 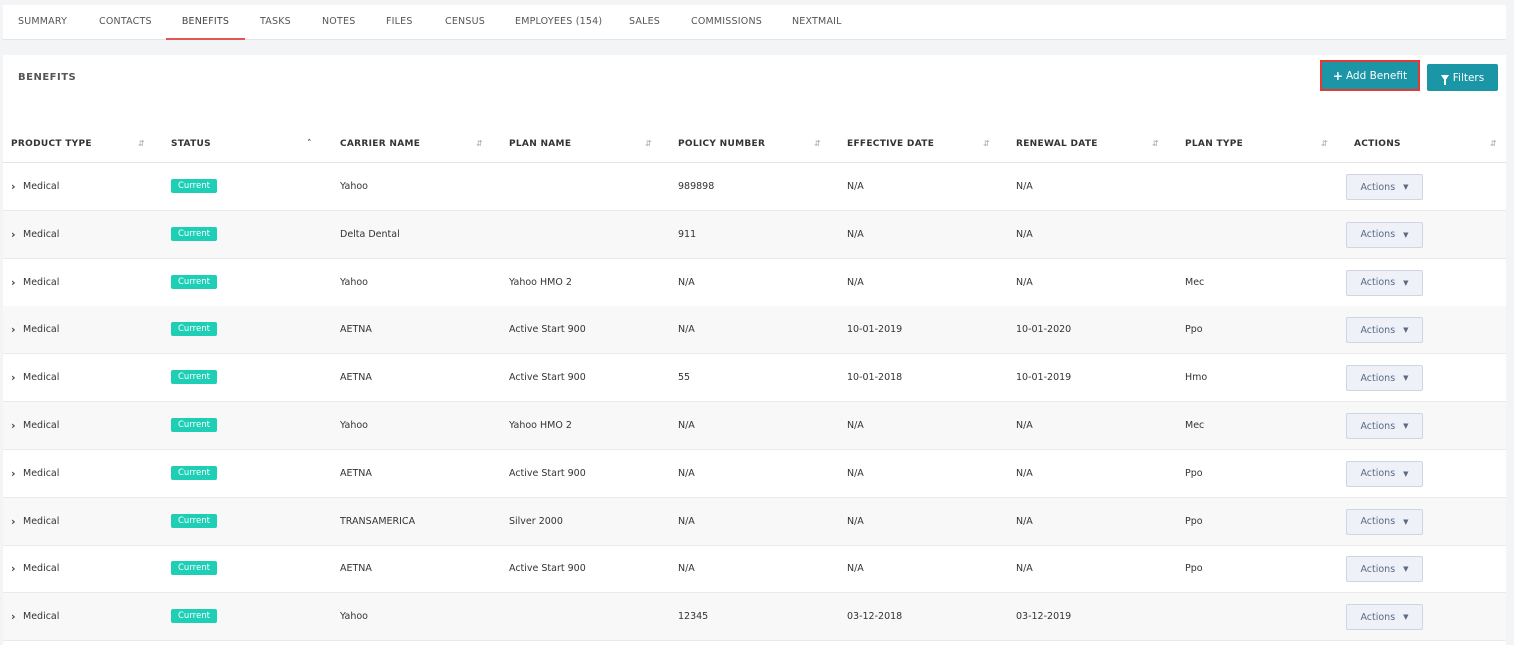 What do you see at coordinates (644, 22) in the screenshot?
I see `tab-sales: SALES` at bounding box center [644, 22].